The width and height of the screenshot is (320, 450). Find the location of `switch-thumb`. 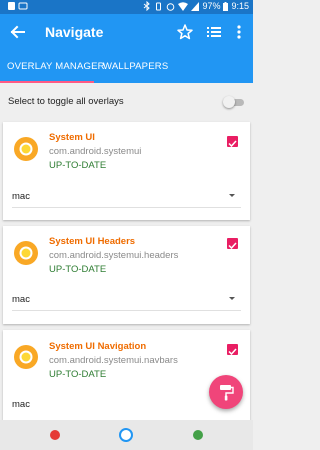

switch-thumb is located at coordinates (229, 102).